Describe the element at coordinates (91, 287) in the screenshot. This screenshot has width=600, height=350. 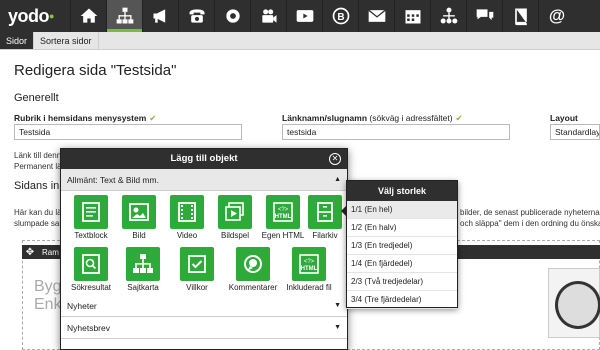
I see `object-label: Sökresultat` at that location.